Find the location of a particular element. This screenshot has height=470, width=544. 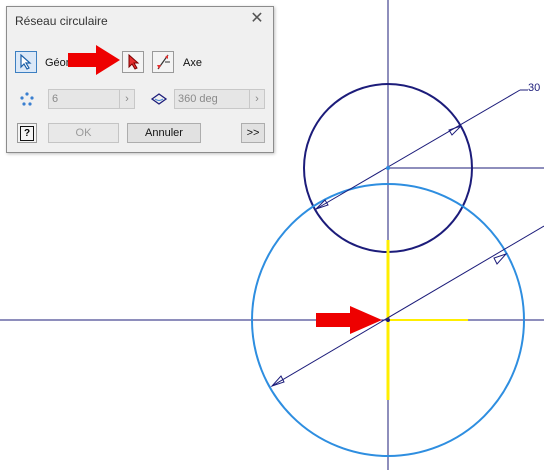

angle-value: 360 deg is located at coordinates (198, 99).